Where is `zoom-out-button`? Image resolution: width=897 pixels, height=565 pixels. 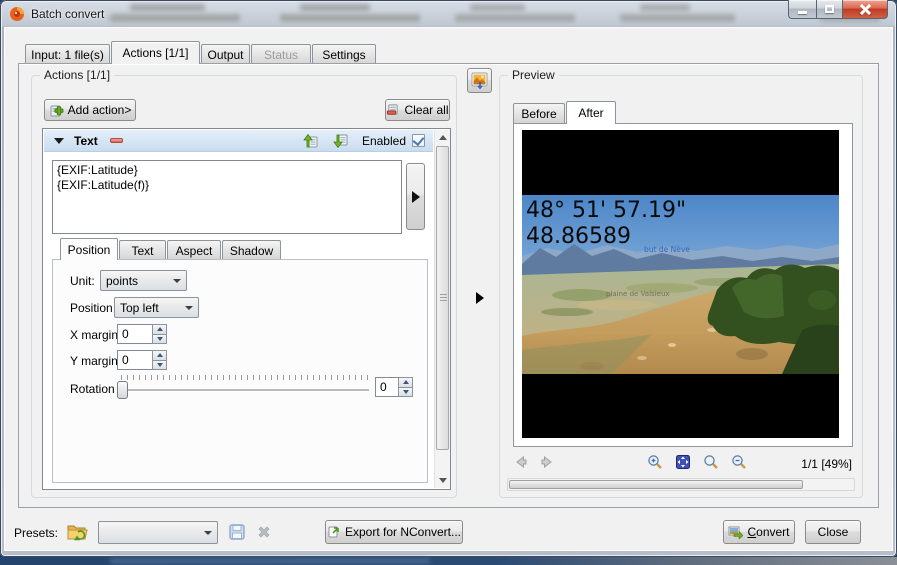 zoom-out-button is located at coordinates (739, 462).